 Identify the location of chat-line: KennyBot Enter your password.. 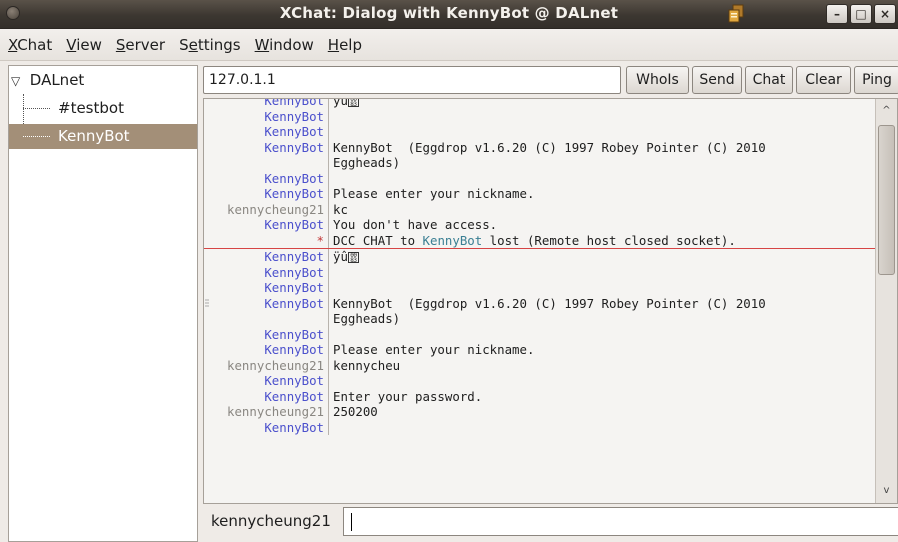
(540, 396).